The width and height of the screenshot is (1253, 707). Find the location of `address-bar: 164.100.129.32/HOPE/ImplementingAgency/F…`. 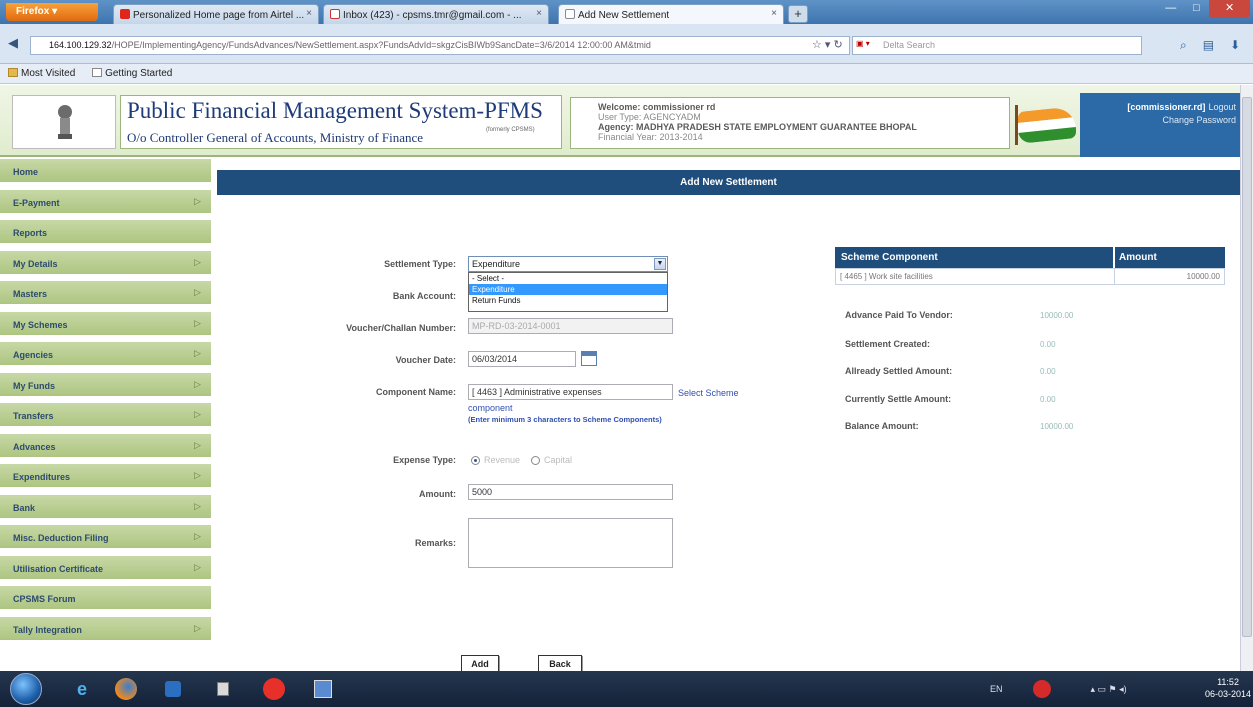

address-bar: 164.100.129.32/HOPE/ImplementingAgency/F… is located at coordinates (440, 45).